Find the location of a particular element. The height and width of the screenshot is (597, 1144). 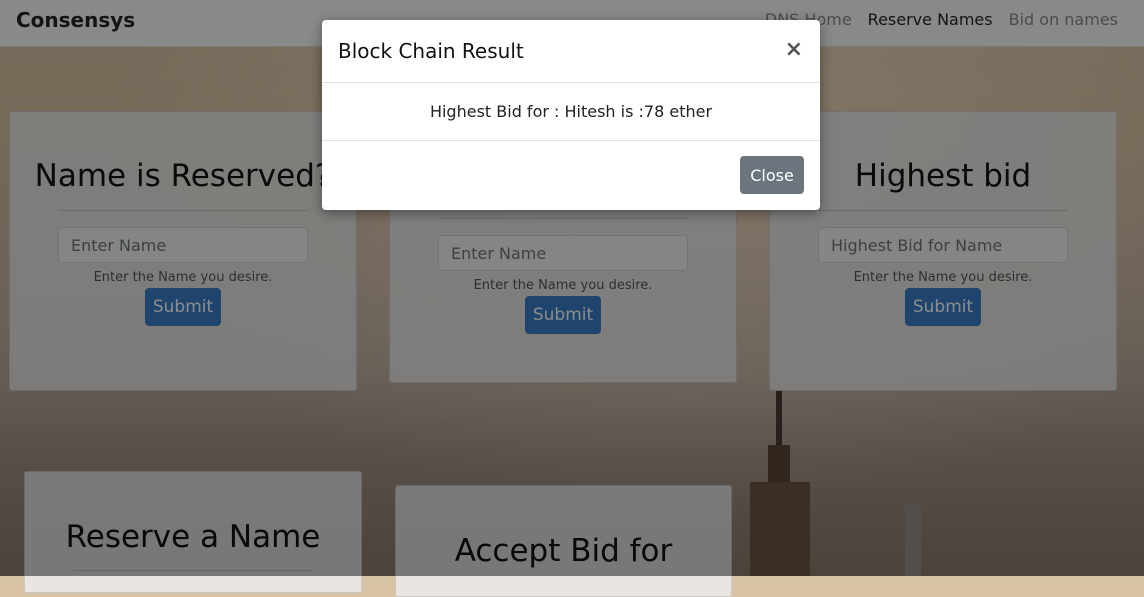

modal-body: Highest Bid for : Hitesh is :78 ether is located at coordinates (571, 112).